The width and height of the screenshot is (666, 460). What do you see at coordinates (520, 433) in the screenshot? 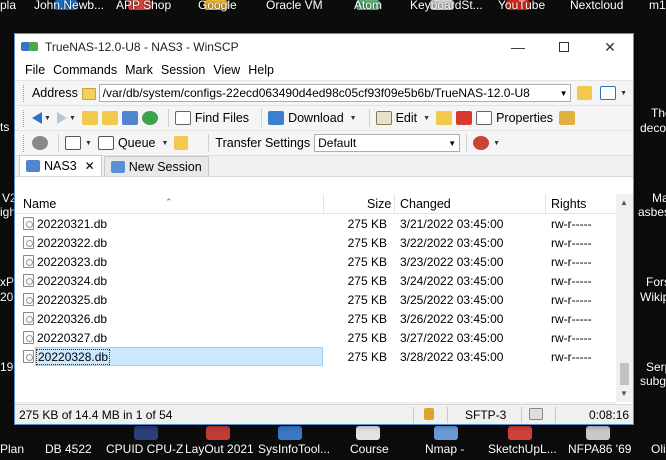
I see `sketchup-icon` at bounding box center [520, 433].